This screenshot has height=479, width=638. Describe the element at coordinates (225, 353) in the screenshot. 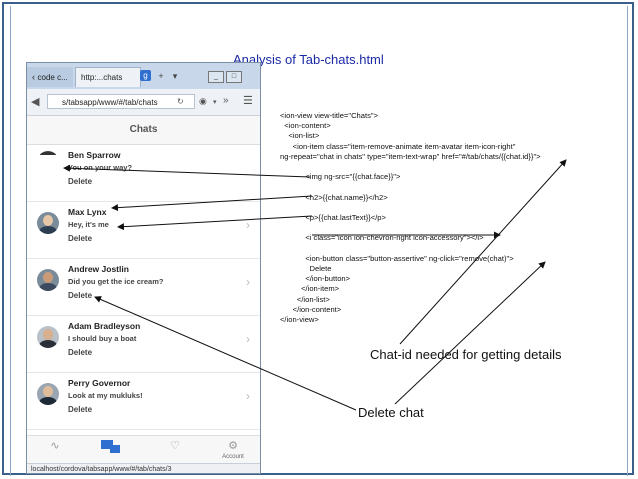

I see `arrow-delete-to-button` at that location.